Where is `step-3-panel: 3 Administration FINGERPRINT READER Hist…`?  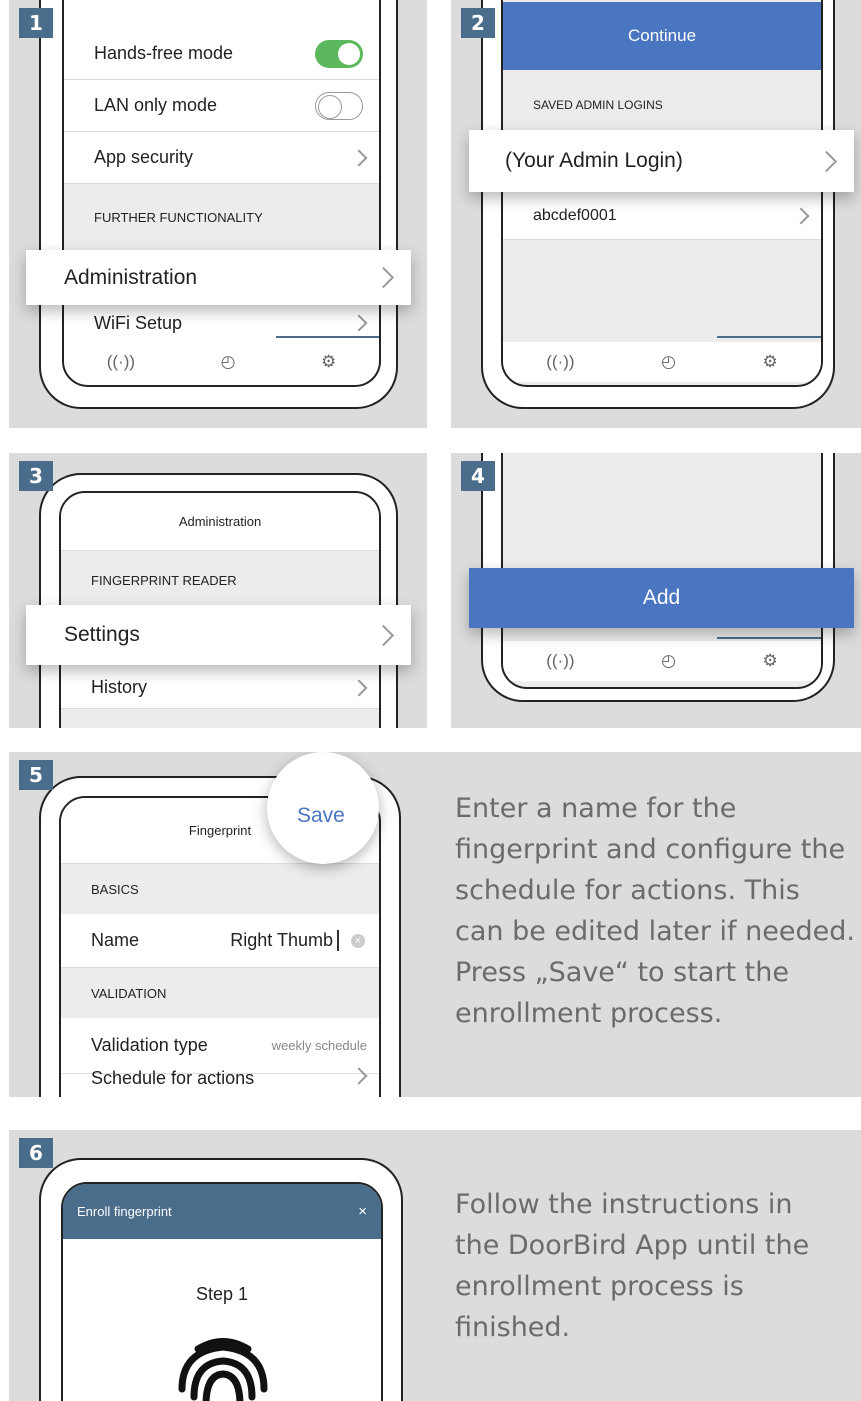 step-3-panel: 3 Administration FINGERPRINT READER Hist… is located at coordinates (218, 590).